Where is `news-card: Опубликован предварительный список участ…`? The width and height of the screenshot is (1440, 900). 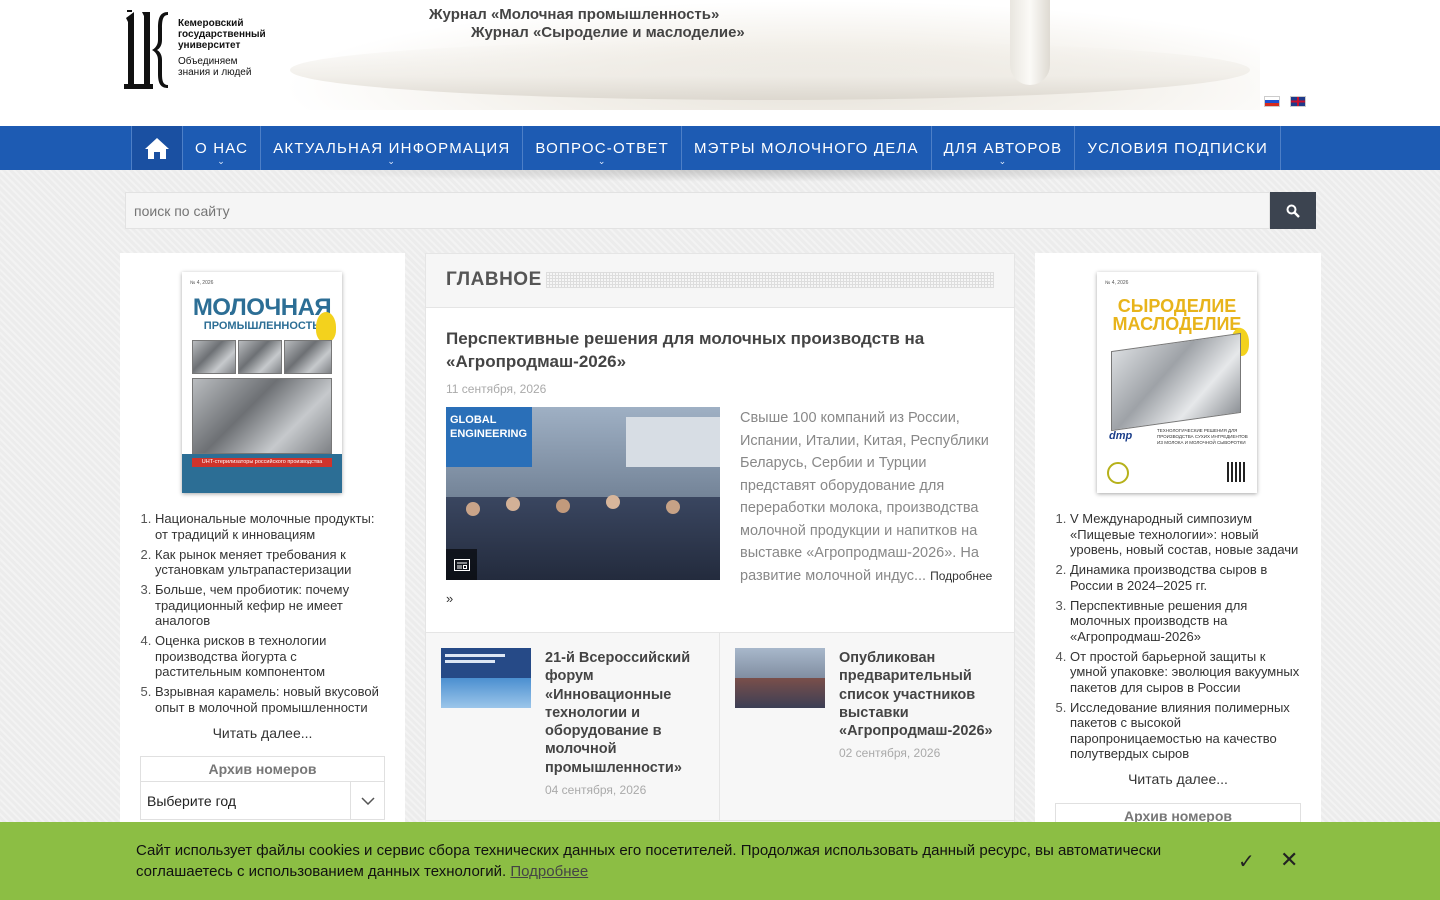 news-card: Опубликован предварительный список участ… is located at coordinates (867, 726).